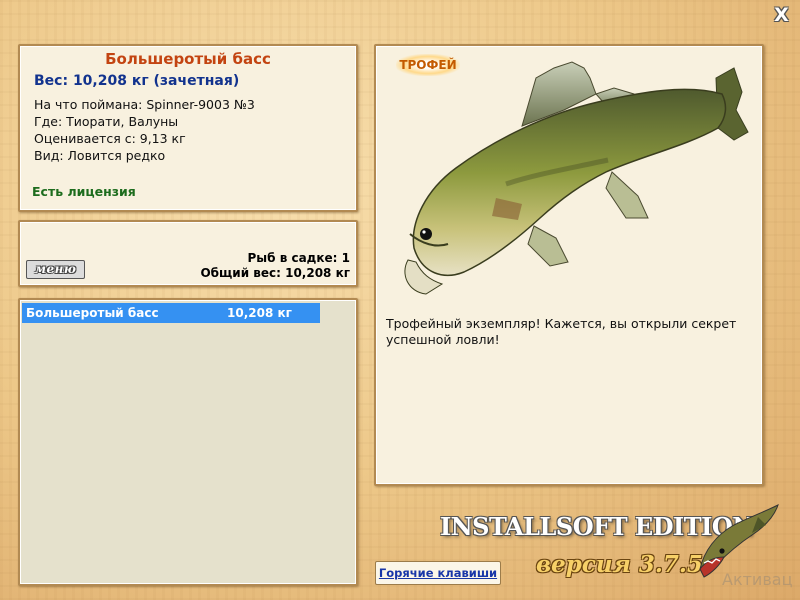 This screenshot has width=800, height=600. What do you see at coordinates (55, 269) in the screenshot?
I see `menu-button: меню` at bounding box center [55, 269].